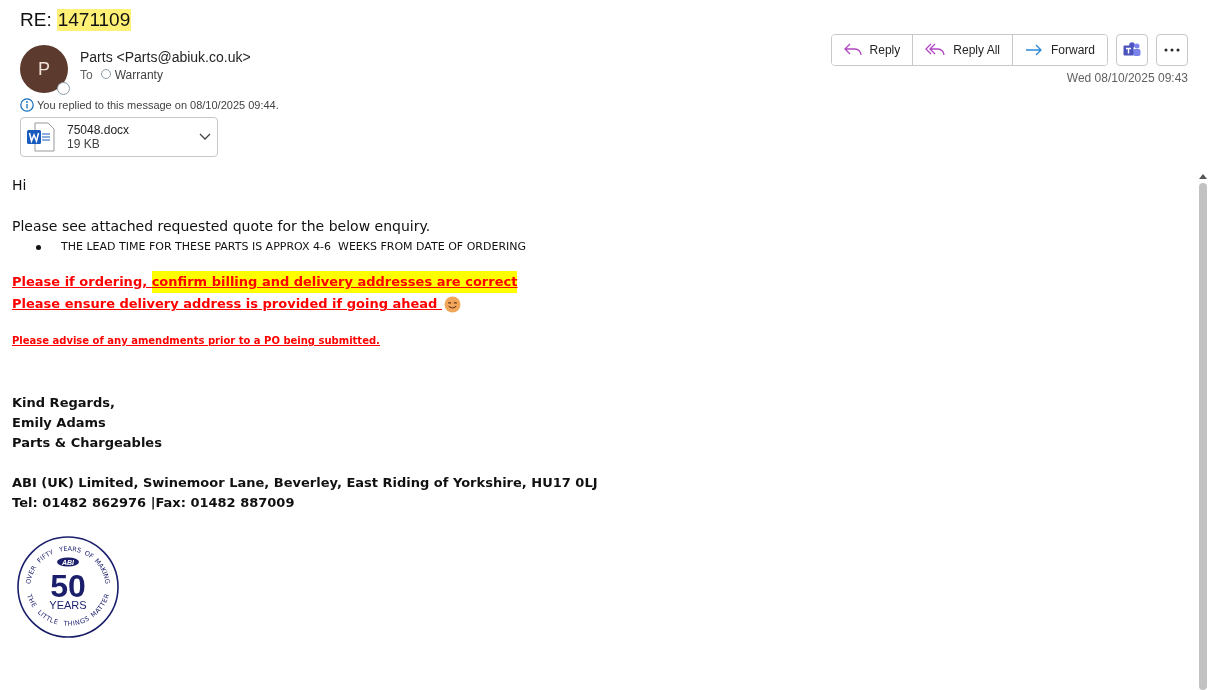 The width and height of the screenshot is (1208, 690). Describe the element at coordinates (99, 130) in the screenshot. I see `attachment-name: 75048.docx` at that location.